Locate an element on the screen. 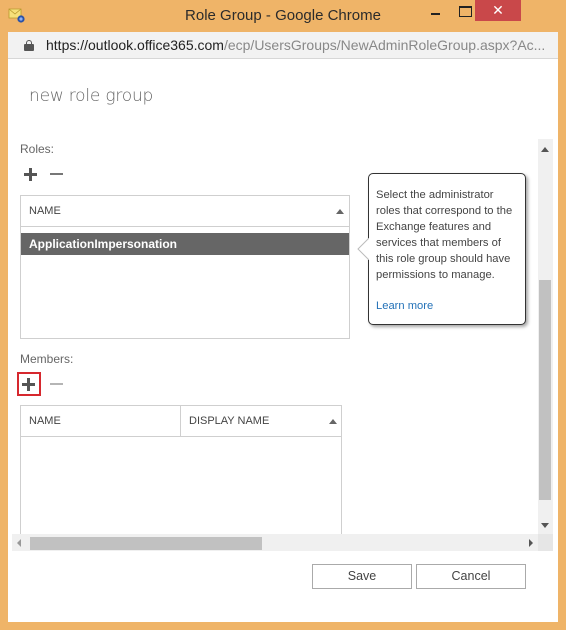 This screenshot has height=630, width=566. callout-pointer is located at coordinates (363, 249).